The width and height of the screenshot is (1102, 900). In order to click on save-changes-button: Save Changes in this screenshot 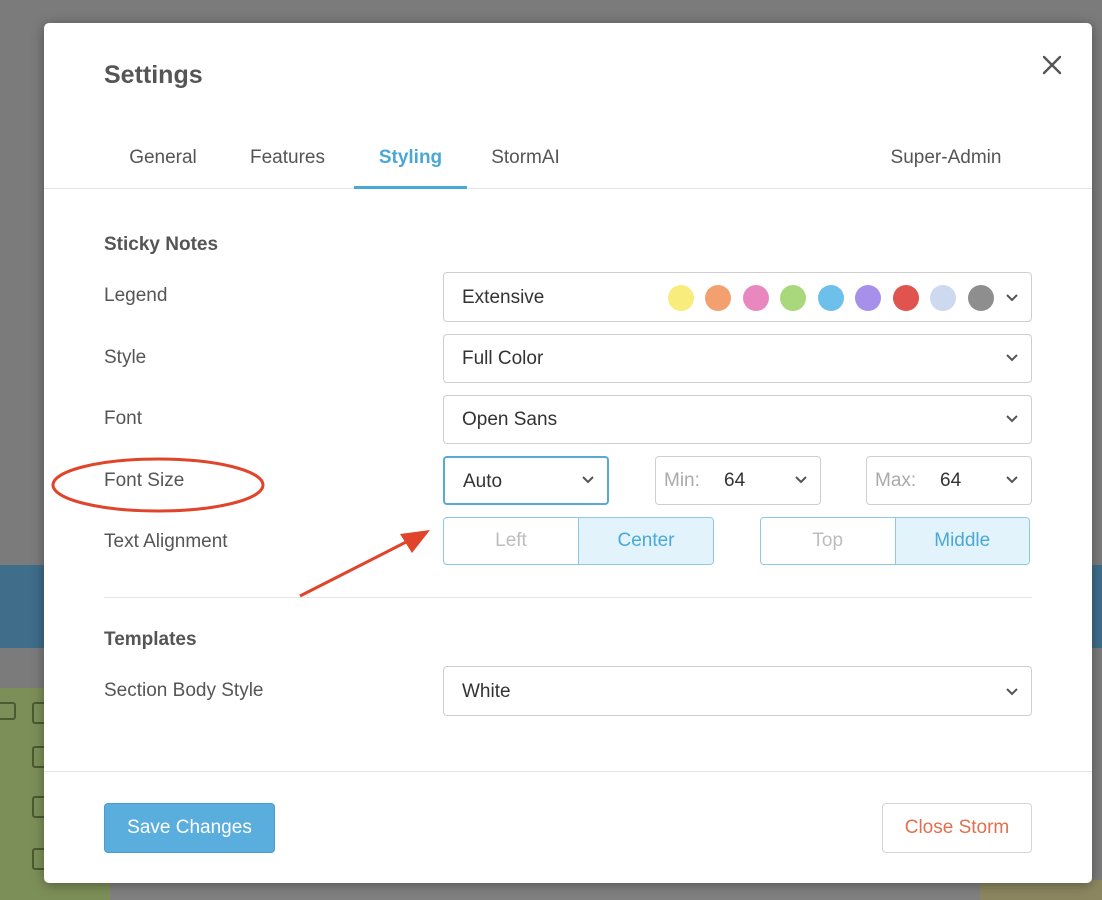, I will do `click(189, 828)`.